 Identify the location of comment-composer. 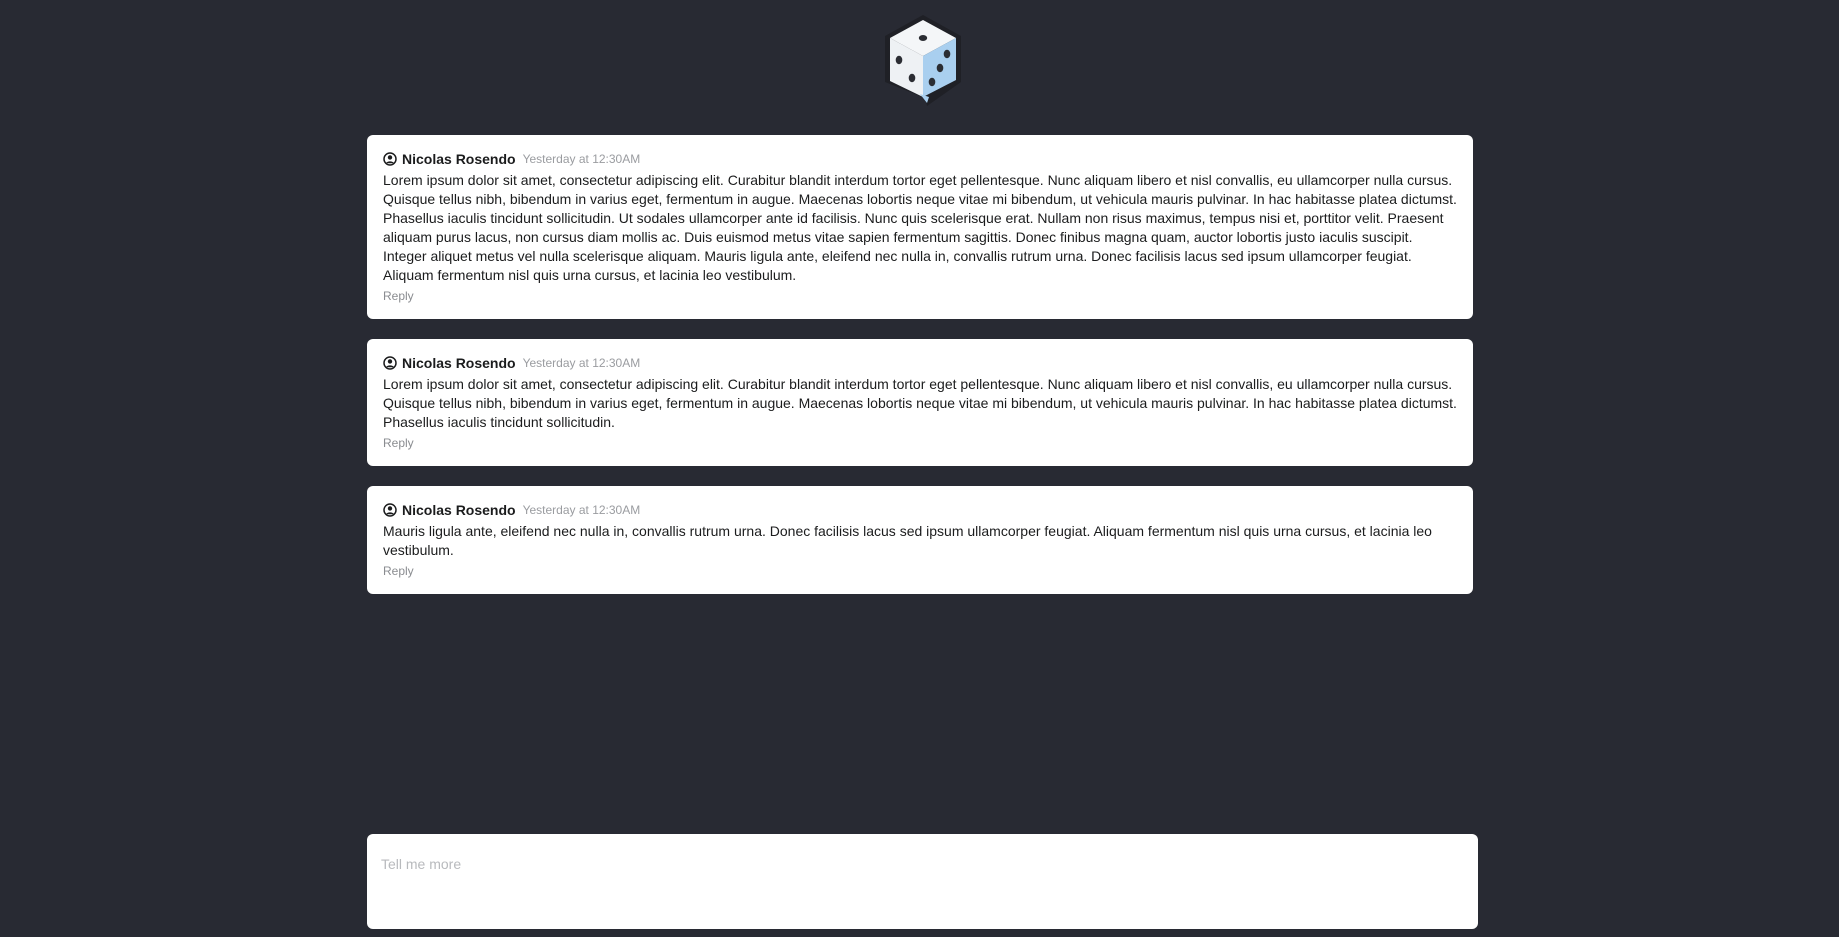
(922, 881).